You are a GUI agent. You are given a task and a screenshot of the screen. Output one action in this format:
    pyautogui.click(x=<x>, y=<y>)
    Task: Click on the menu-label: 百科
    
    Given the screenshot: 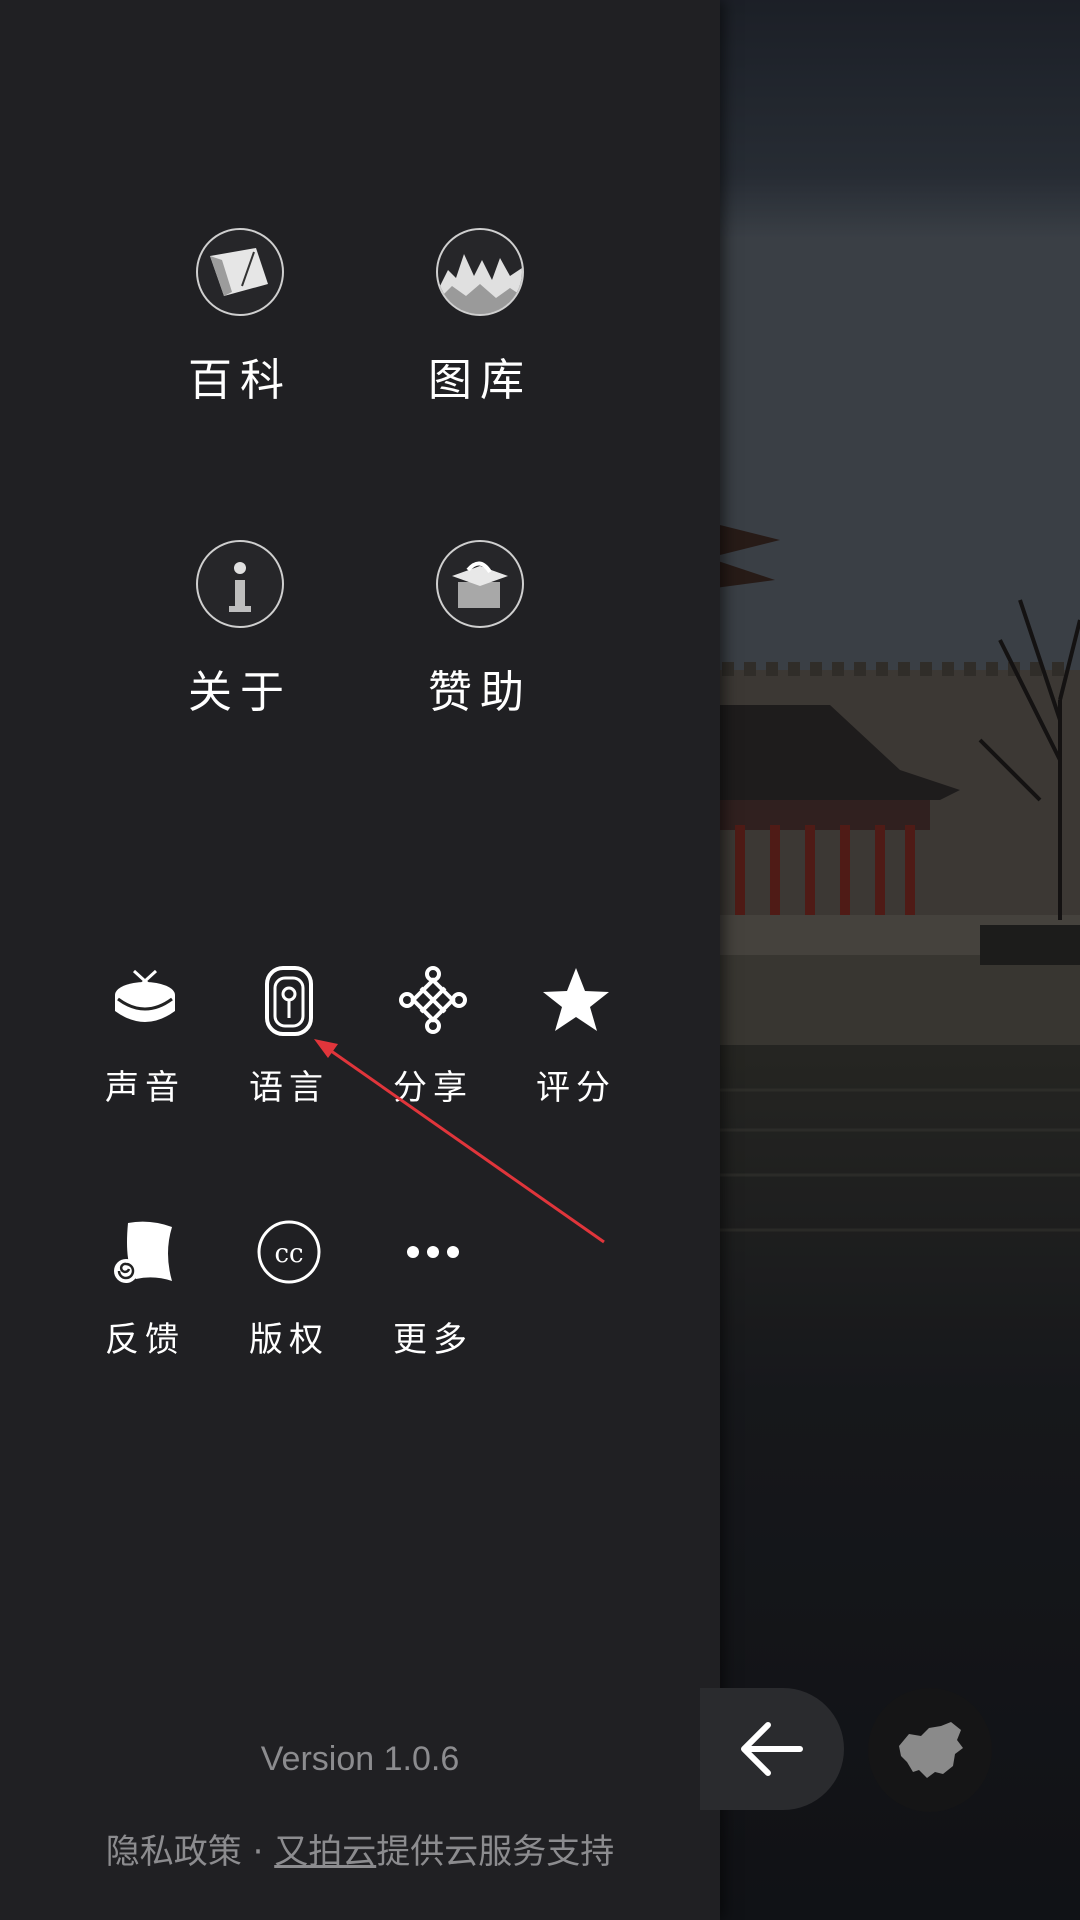 What is the action you would take?
    pyautogui.click(x=240, y=380)
    